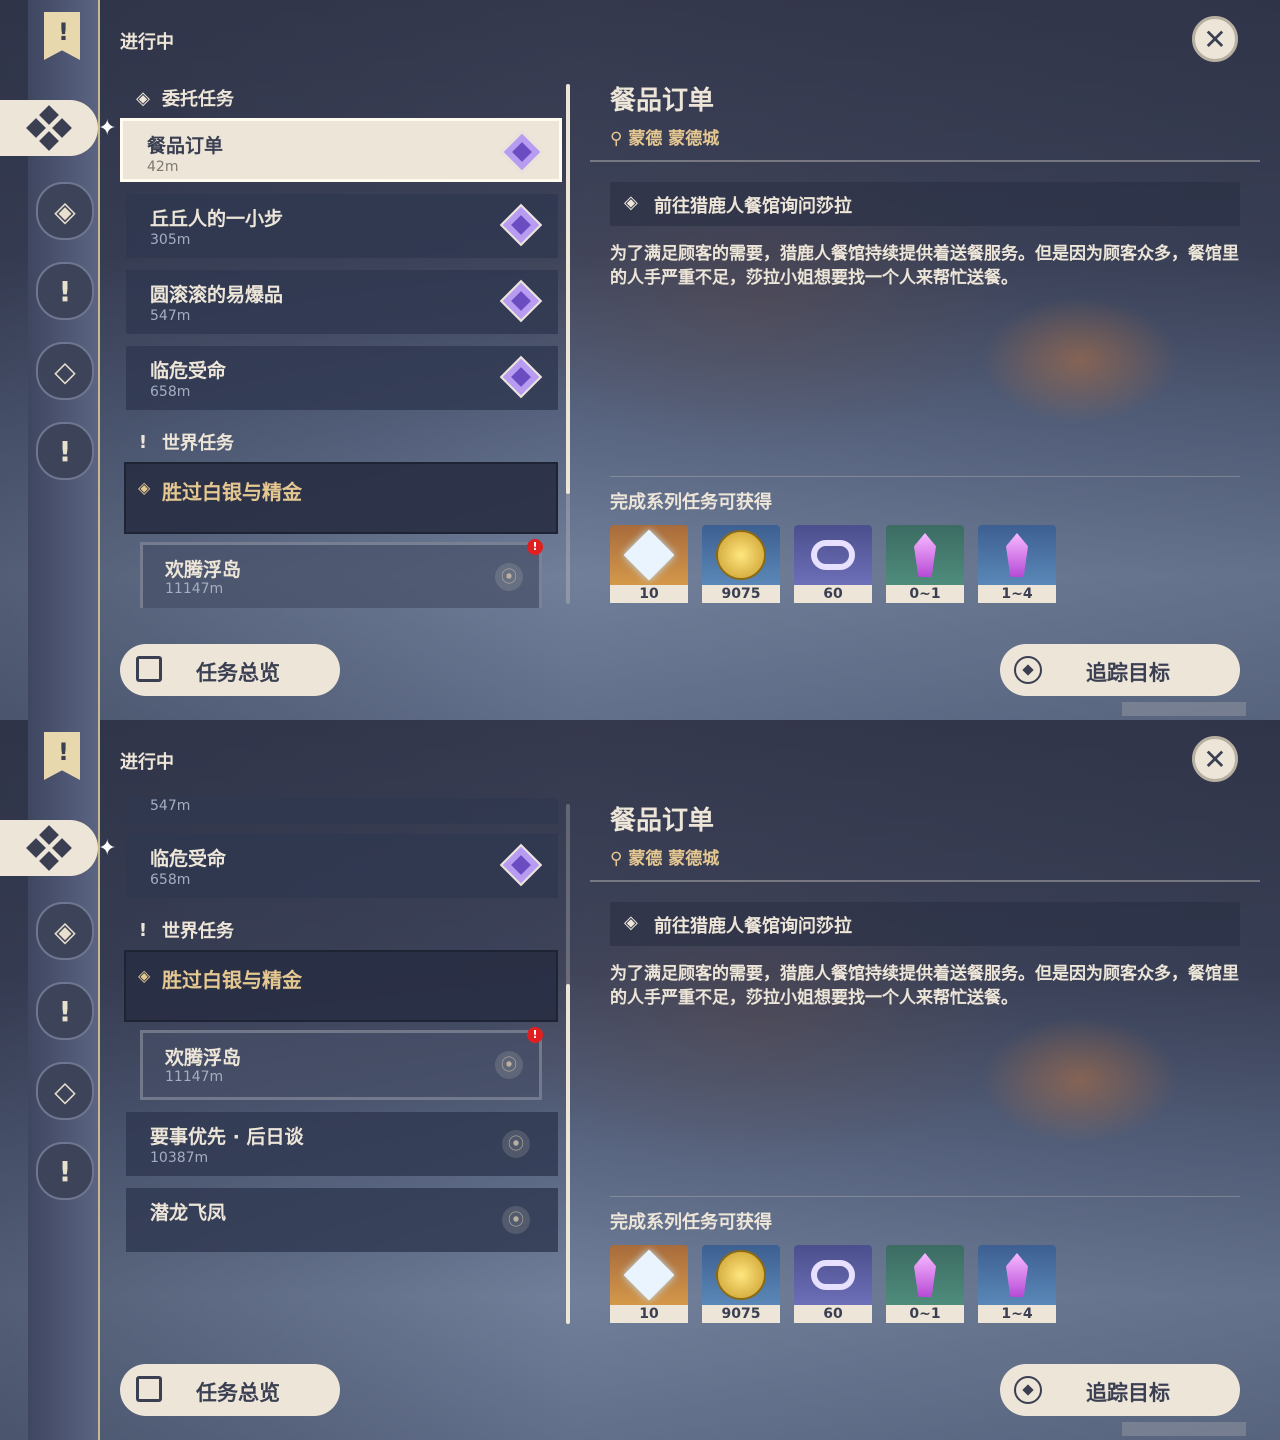  Describe the element at coordinates (691, 1222) in the screenshot. I see `rewards-title: 完成系列任务可获得` at that location.